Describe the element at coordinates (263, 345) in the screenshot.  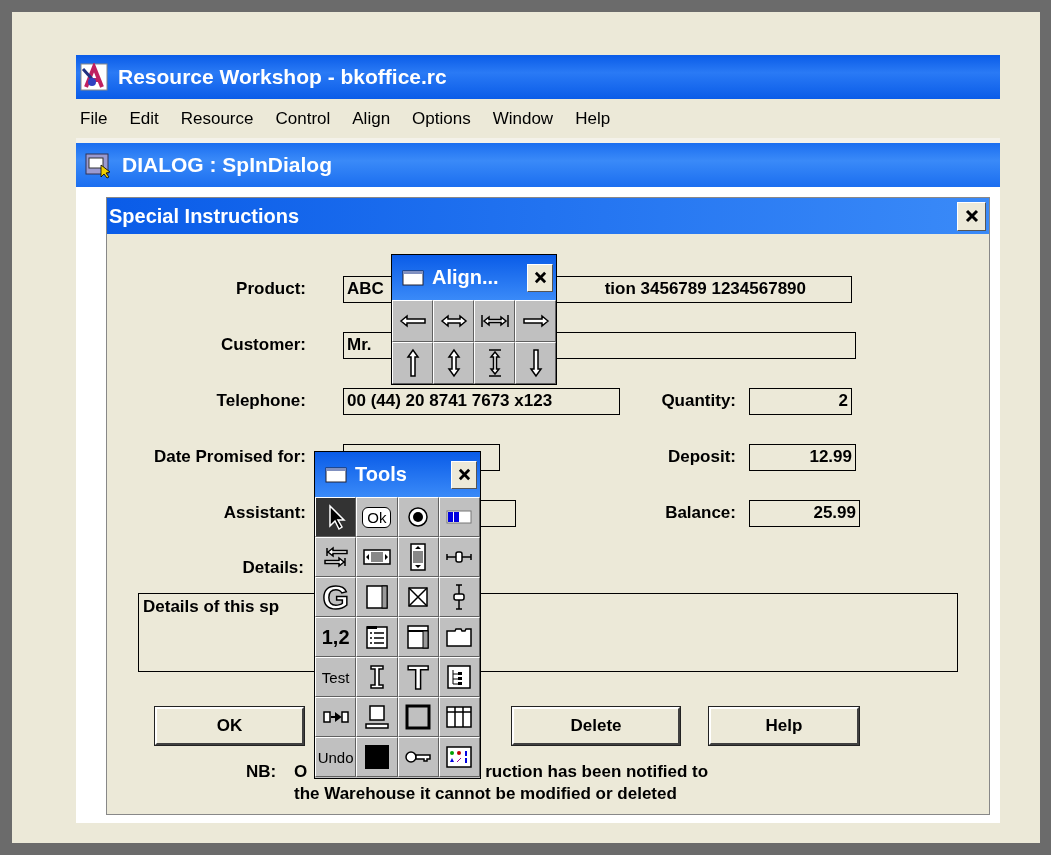
I see `field-label: Customer:` at that location.